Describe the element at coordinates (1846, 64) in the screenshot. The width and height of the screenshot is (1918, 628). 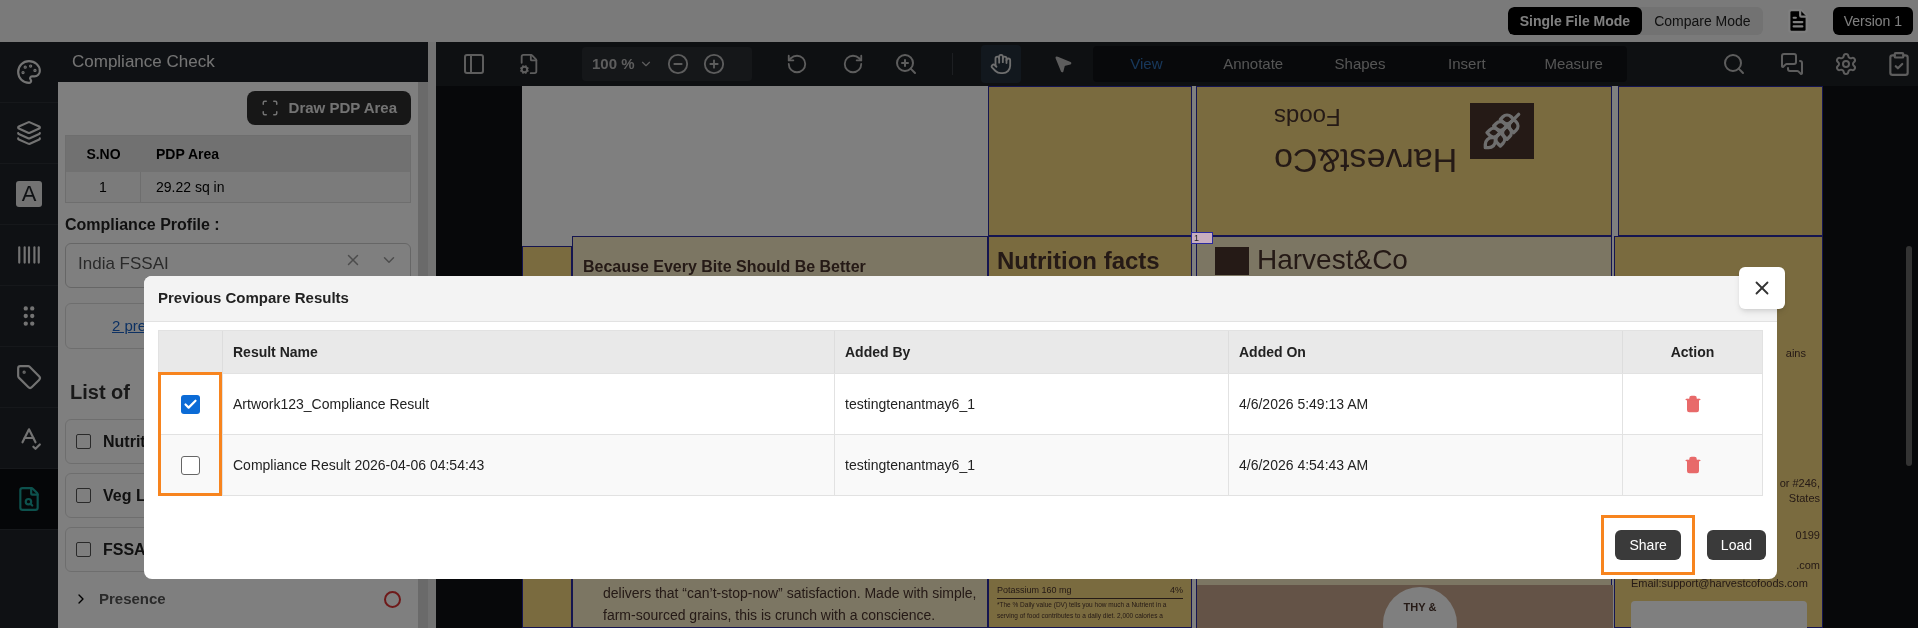
I see `settings-icon` at that location.